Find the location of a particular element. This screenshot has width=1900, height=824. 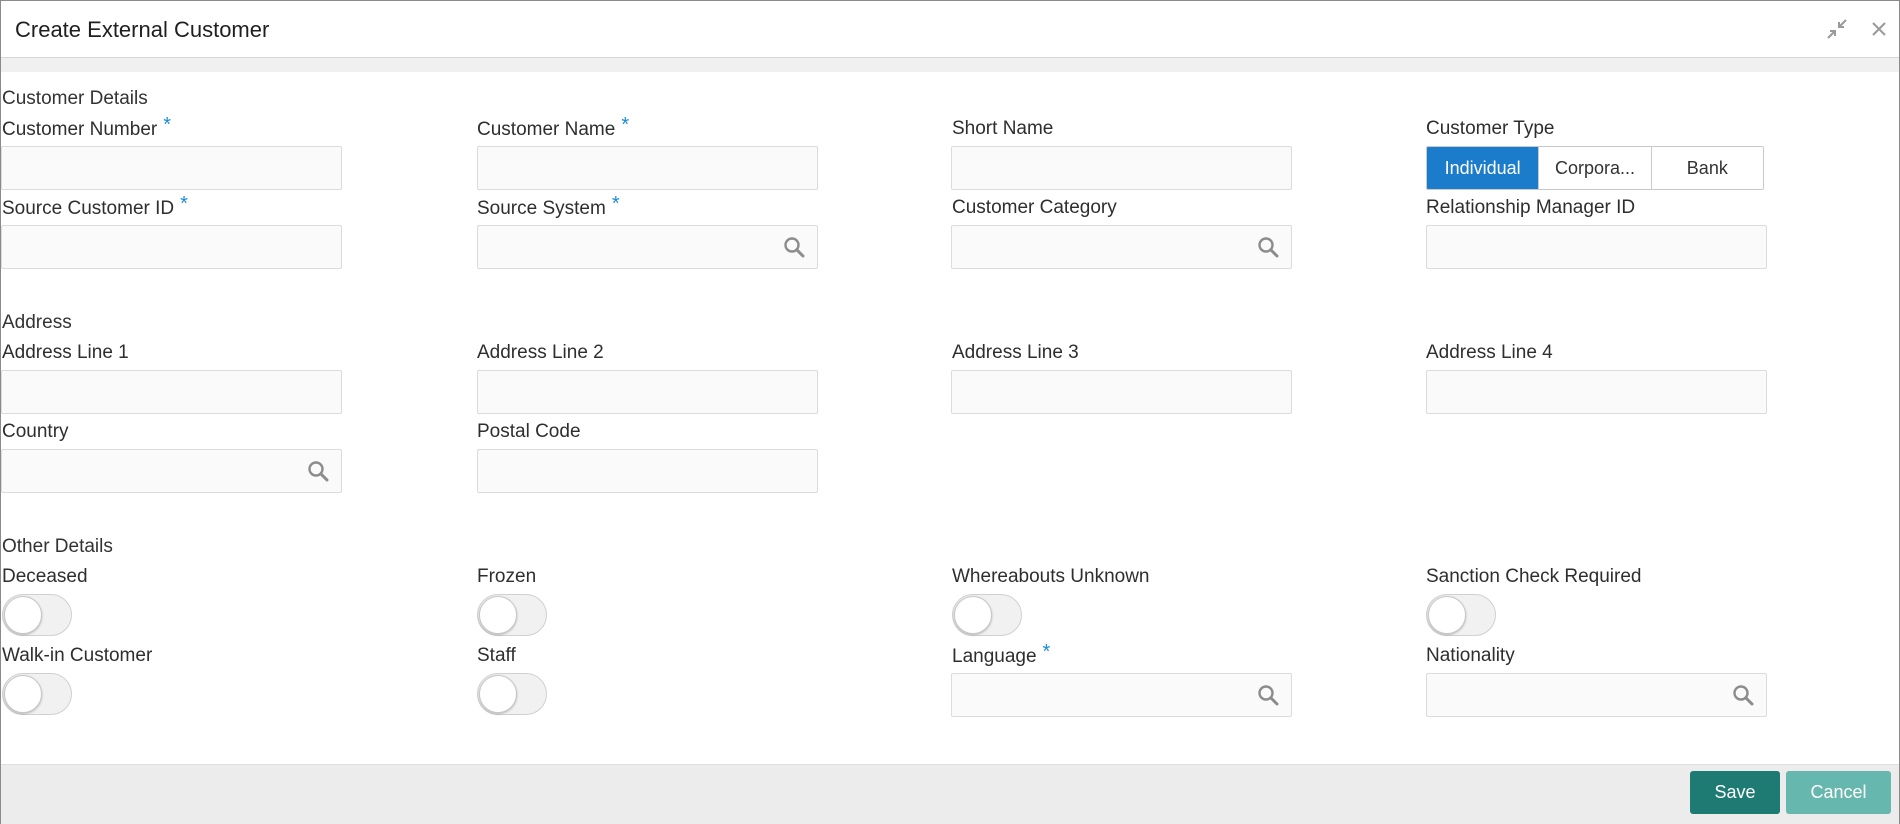

language-label: Language * is located at coordinates (1001, 654).